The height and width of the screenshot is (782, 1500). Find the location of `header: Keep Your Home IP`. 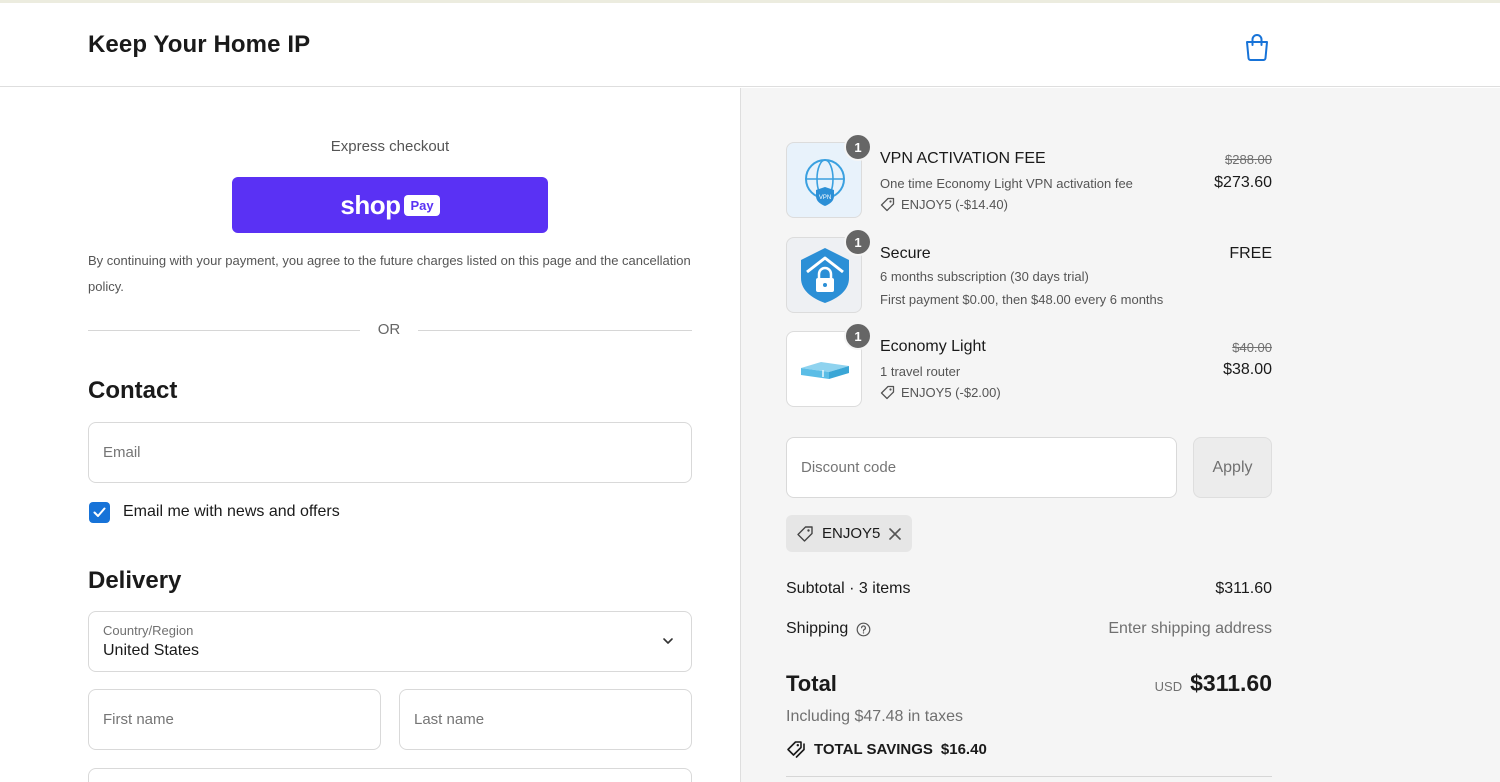

header: Keep Your Home IP is located at coordinates (750, 45).